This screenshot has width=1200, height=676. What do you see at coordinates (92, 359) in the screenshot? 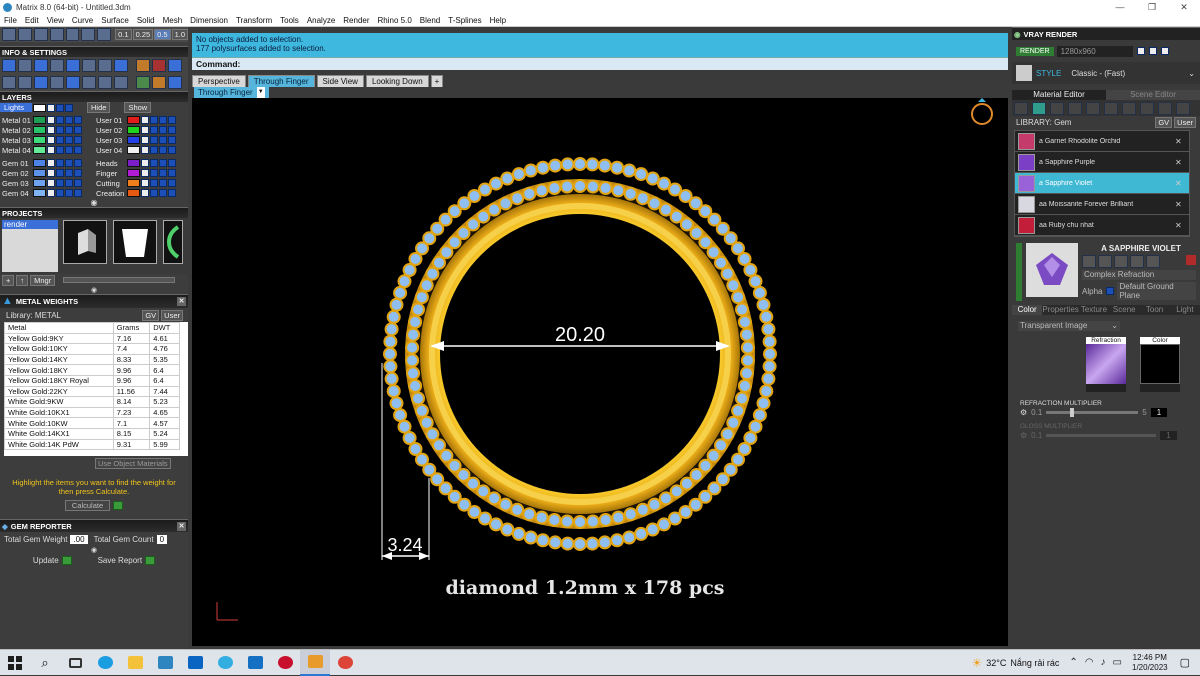
I see `table-row: Yellow Gold:14KY 8.33 5.35` at bounding box center [92, 359].